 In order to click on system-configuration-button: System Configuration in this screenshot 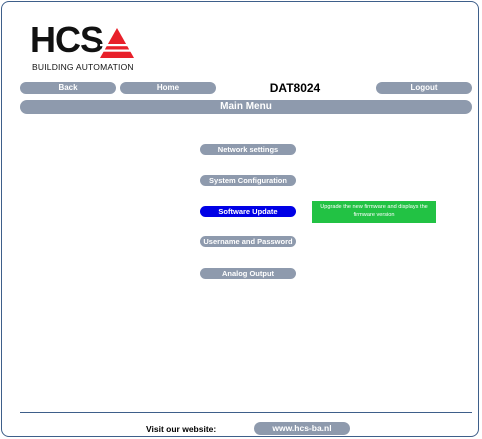, I will do `click(248, 180)`.